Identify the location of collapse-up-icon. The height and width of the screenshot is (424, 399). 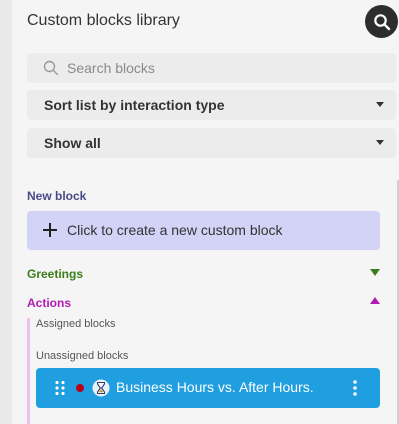
(375, 300).